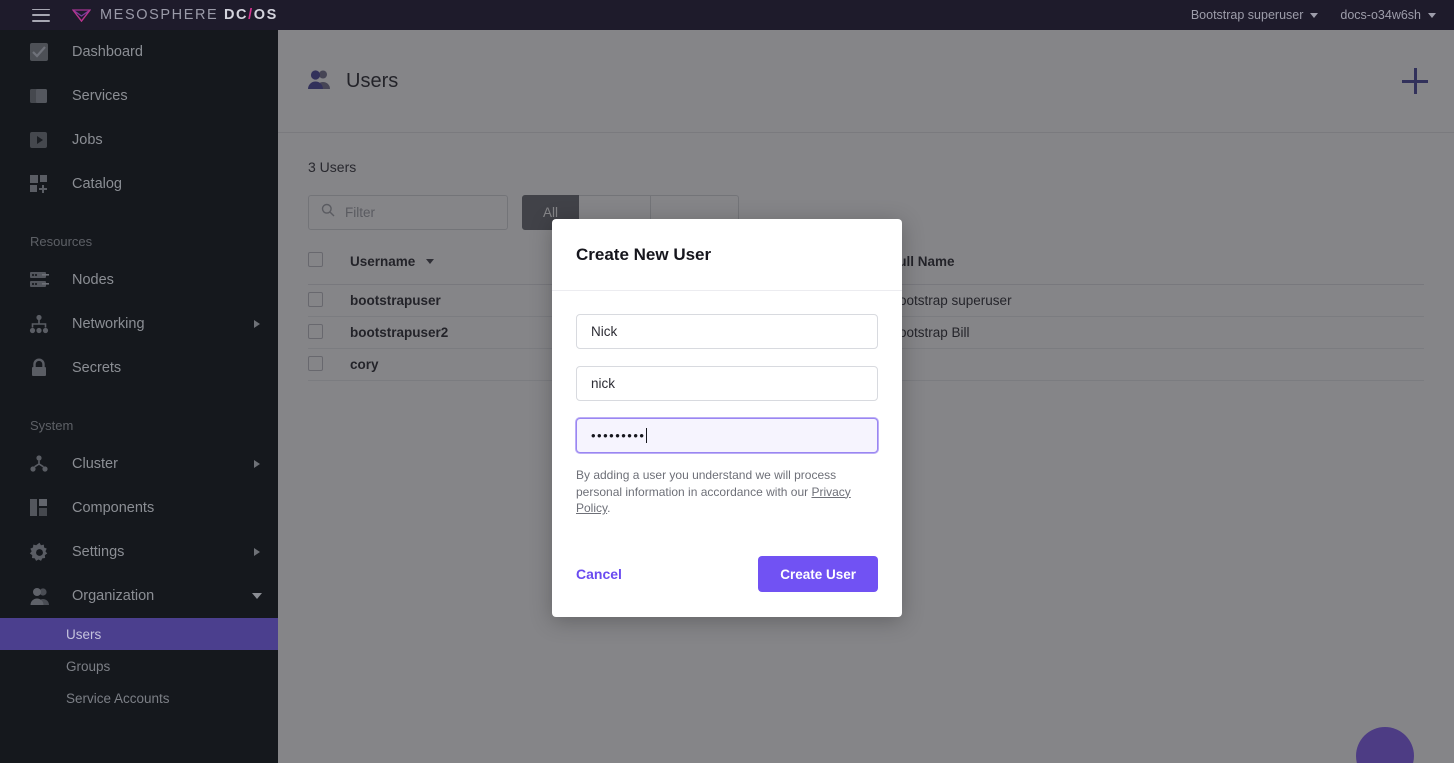 The height and width of the screenshot is (763, 1454). Describe the element at coordinates (61, 241) in the screenshot. I see `sidebar-section-resources: Resources` at that location.